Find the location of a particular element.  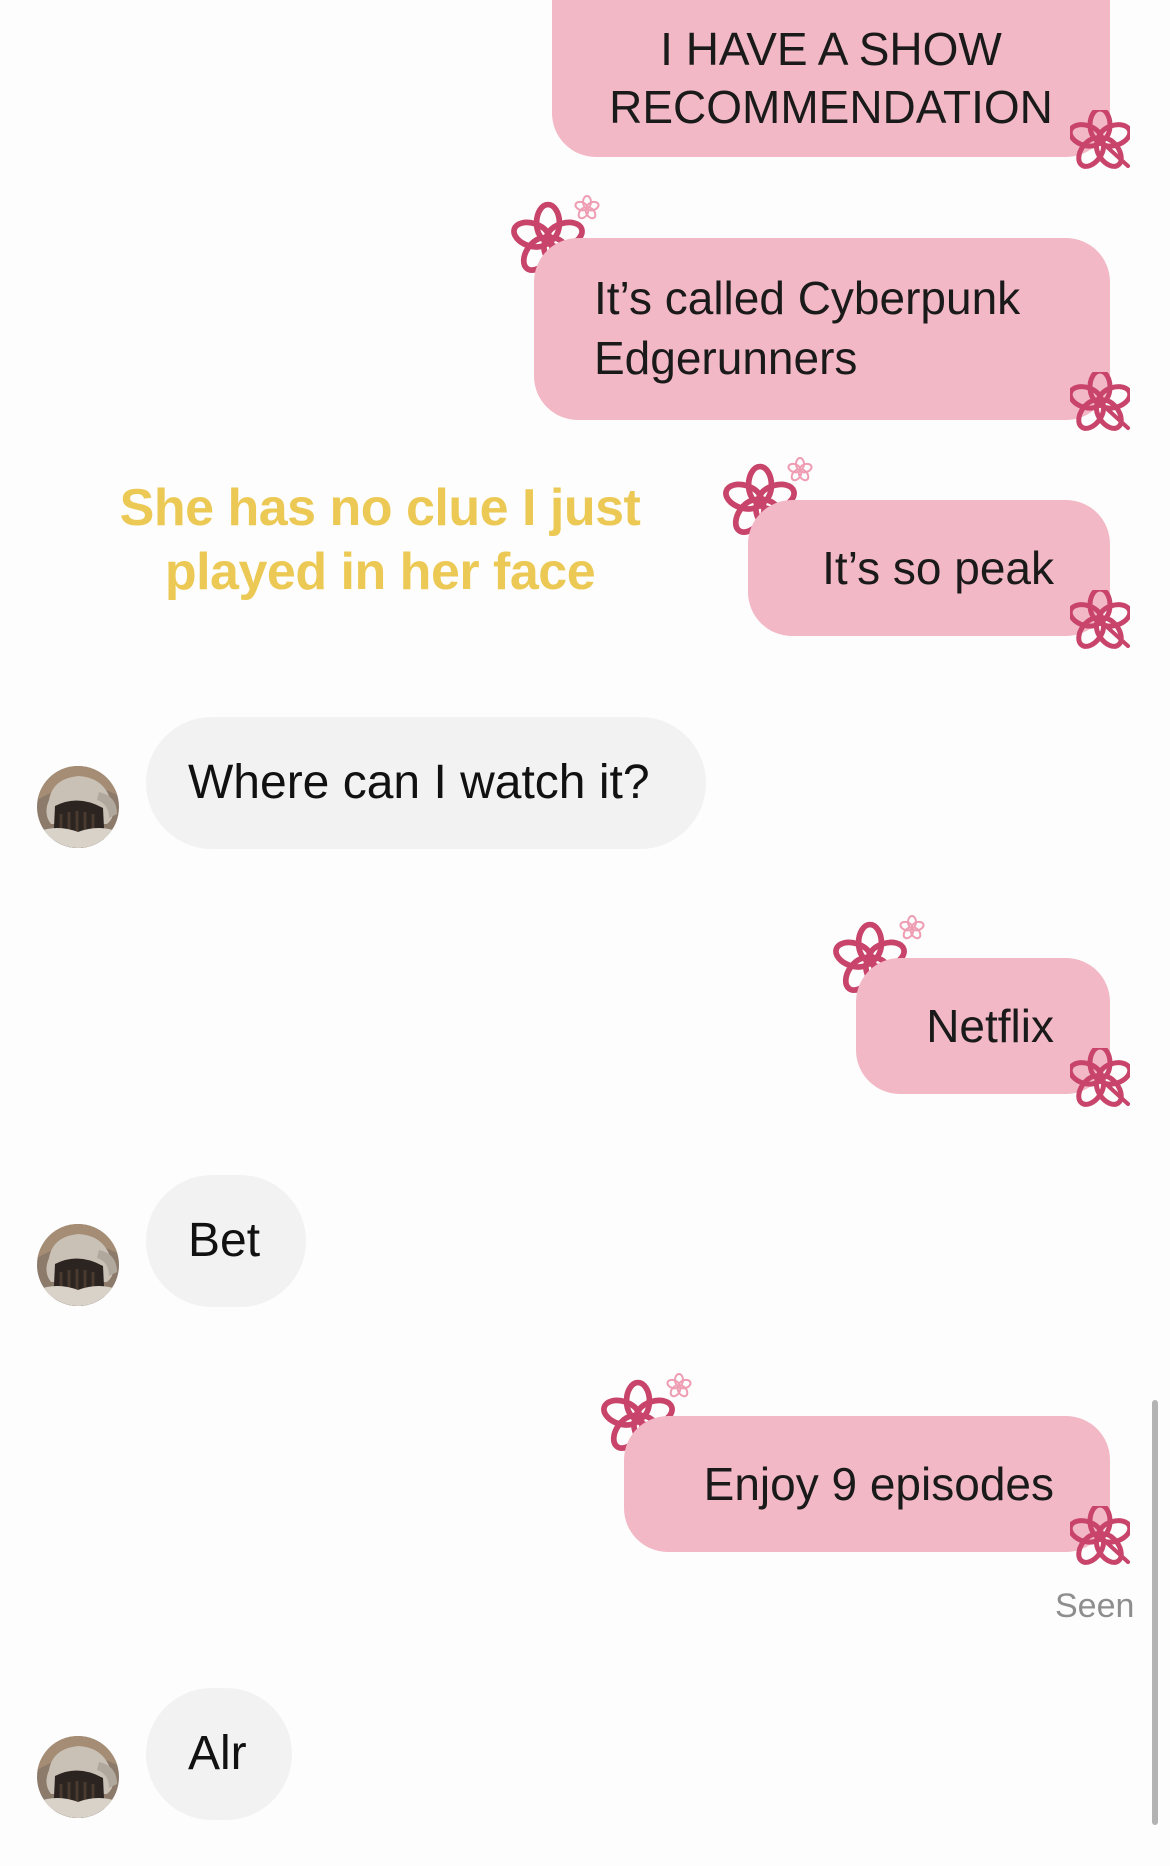

seen-status: Seen is located at coordinates (1095, 1606).